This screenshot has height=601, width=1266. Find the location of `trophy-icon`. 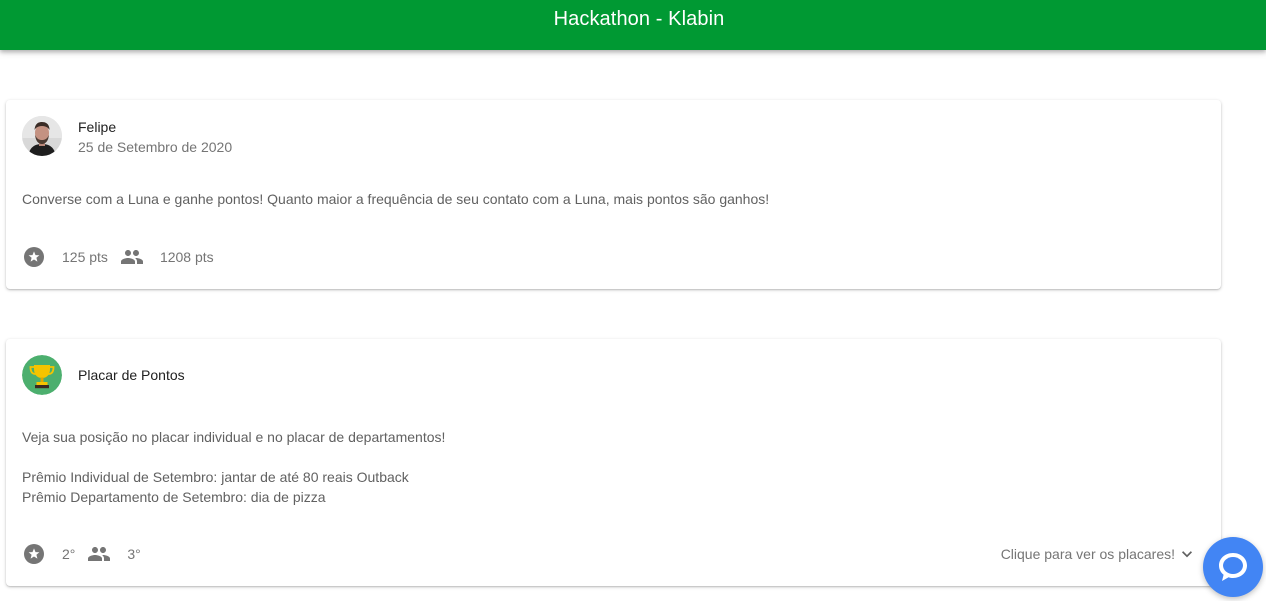

trophy-icon is located at coordinates (42, 375).